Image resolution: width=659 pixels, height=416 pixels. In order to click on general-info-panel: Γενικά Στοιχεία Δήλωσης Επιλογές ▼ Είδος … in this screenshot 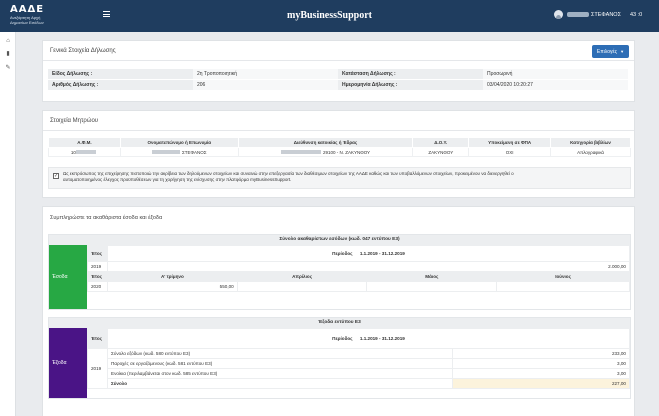, I will do `click(338, 71)`.